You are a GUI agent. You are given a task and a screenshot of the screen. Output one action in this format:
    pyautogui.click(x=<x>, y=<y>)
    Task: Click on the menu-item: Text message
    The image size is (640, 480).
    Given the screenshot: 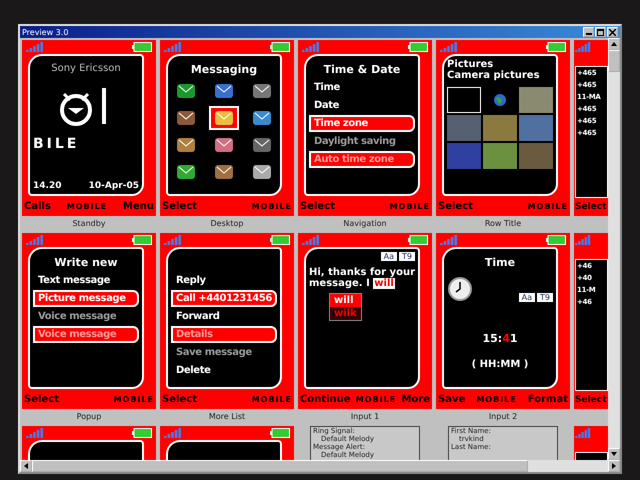 What is the action you would take?
    pyautogui.click(x=86, y=280)
    